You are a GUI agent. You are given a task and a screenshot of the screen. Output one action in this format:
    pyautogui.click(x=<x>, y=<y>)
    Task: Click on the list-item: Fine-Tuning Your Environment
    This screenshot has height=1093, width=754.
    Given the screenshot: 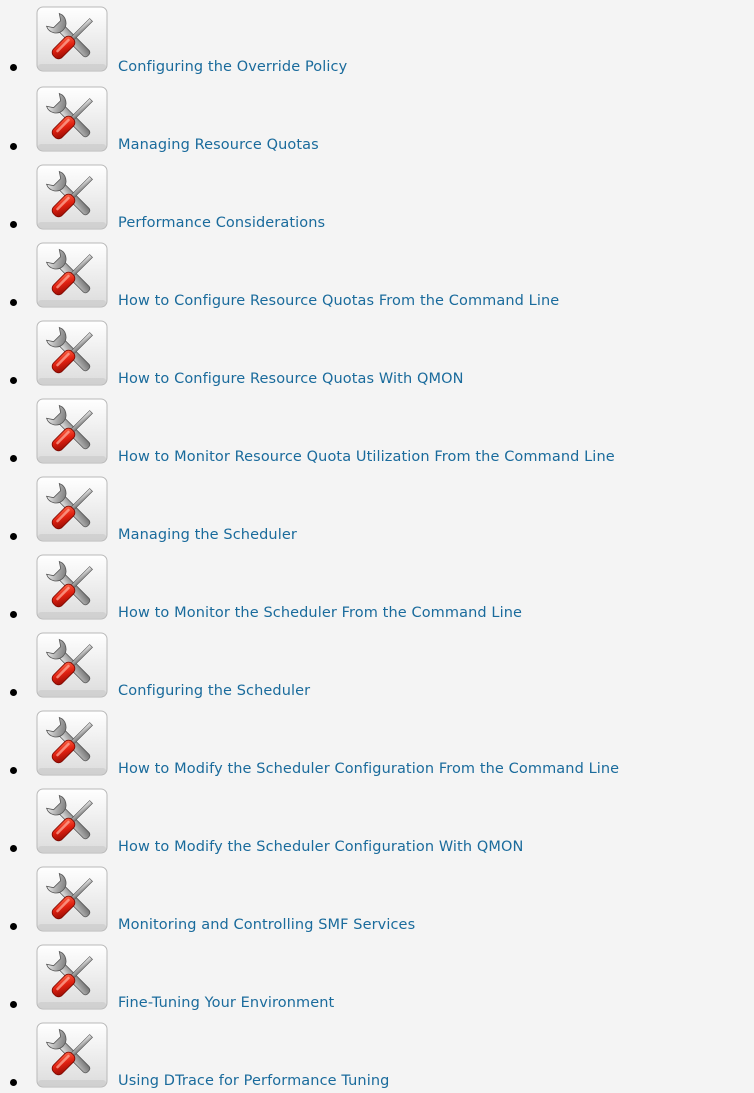 What is the action you would take?
    pyautogui.click(x=377, y=977)
    